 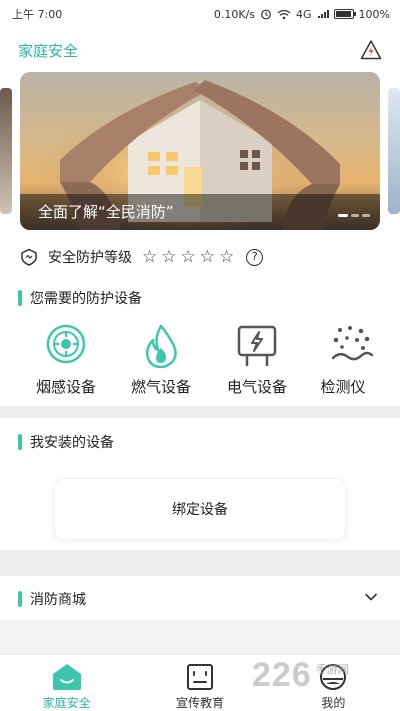 I want to click on needed-devices-header: 您需要的防护设备, so click(x=80, y=298).